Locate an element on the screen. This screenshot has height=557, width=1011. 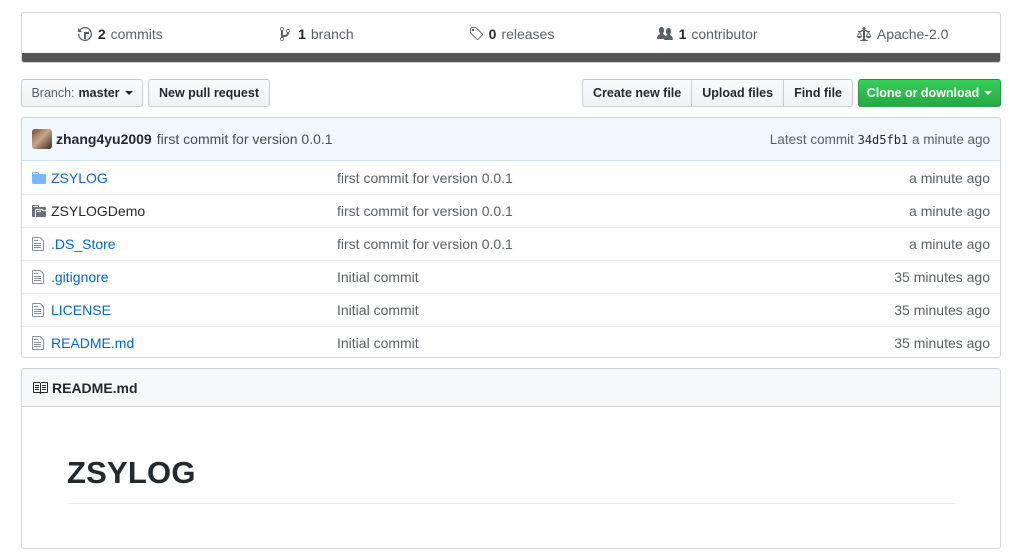
table-row: .gitignore Initial commit 35 minutes ago is located at coordinates (511, 276).